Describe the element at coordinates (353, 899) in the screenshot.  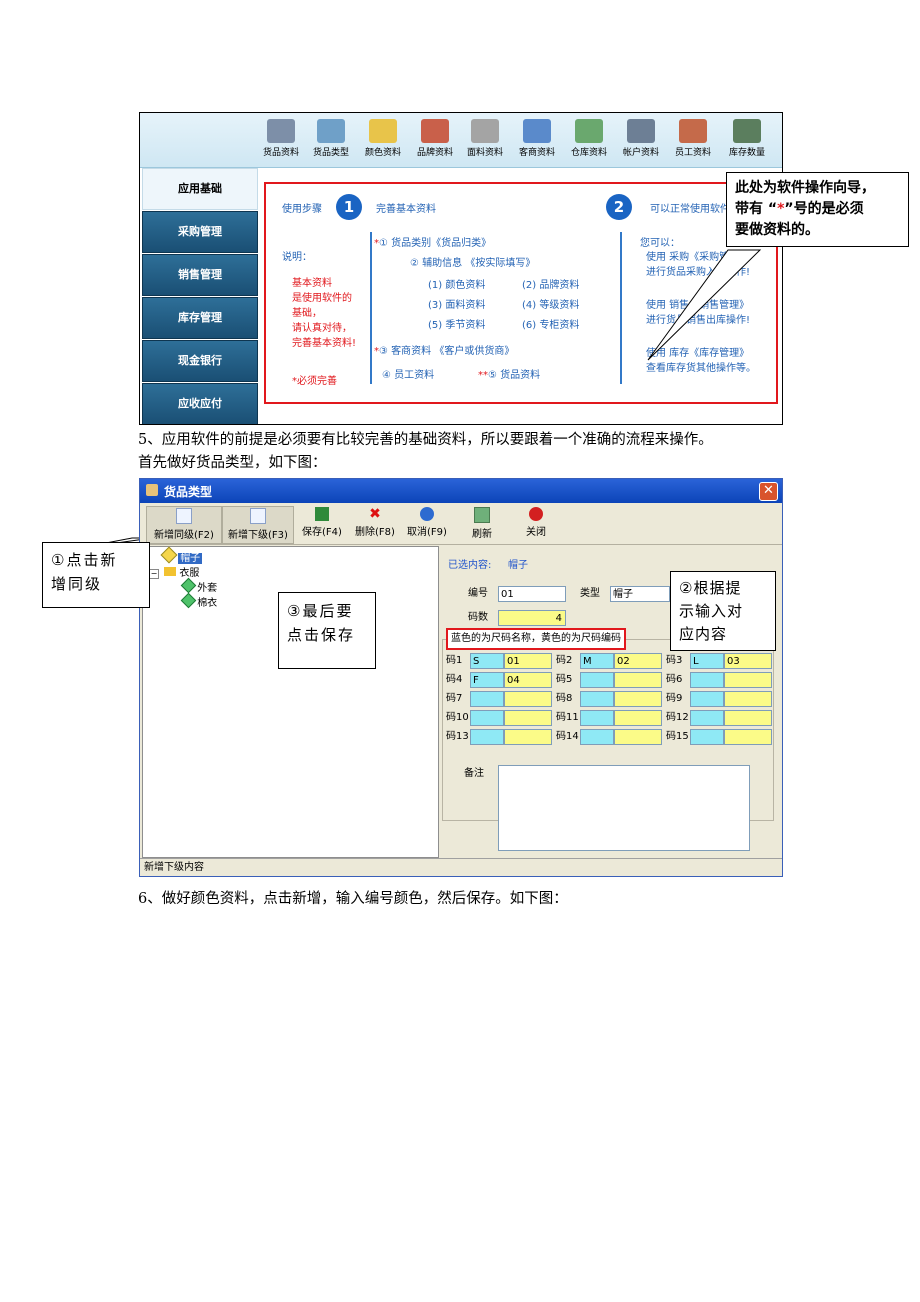
I see `paragraph-6: 6、做好颜色资料，点击新增，输入编号颜色，然后保存。如下图：` at that location.